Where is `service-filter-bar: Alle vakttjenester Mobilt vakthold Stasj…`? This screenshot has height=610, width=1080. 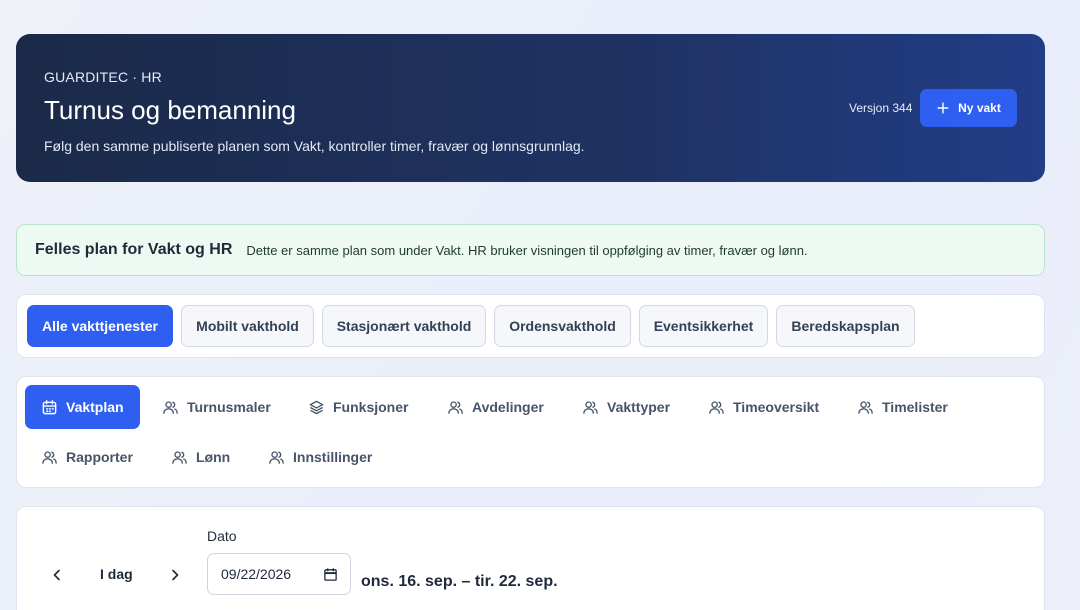
service-filter-bar: Alle vakttjenester Mobilt vakthold Stasj… is located at coordinates (530, 326).